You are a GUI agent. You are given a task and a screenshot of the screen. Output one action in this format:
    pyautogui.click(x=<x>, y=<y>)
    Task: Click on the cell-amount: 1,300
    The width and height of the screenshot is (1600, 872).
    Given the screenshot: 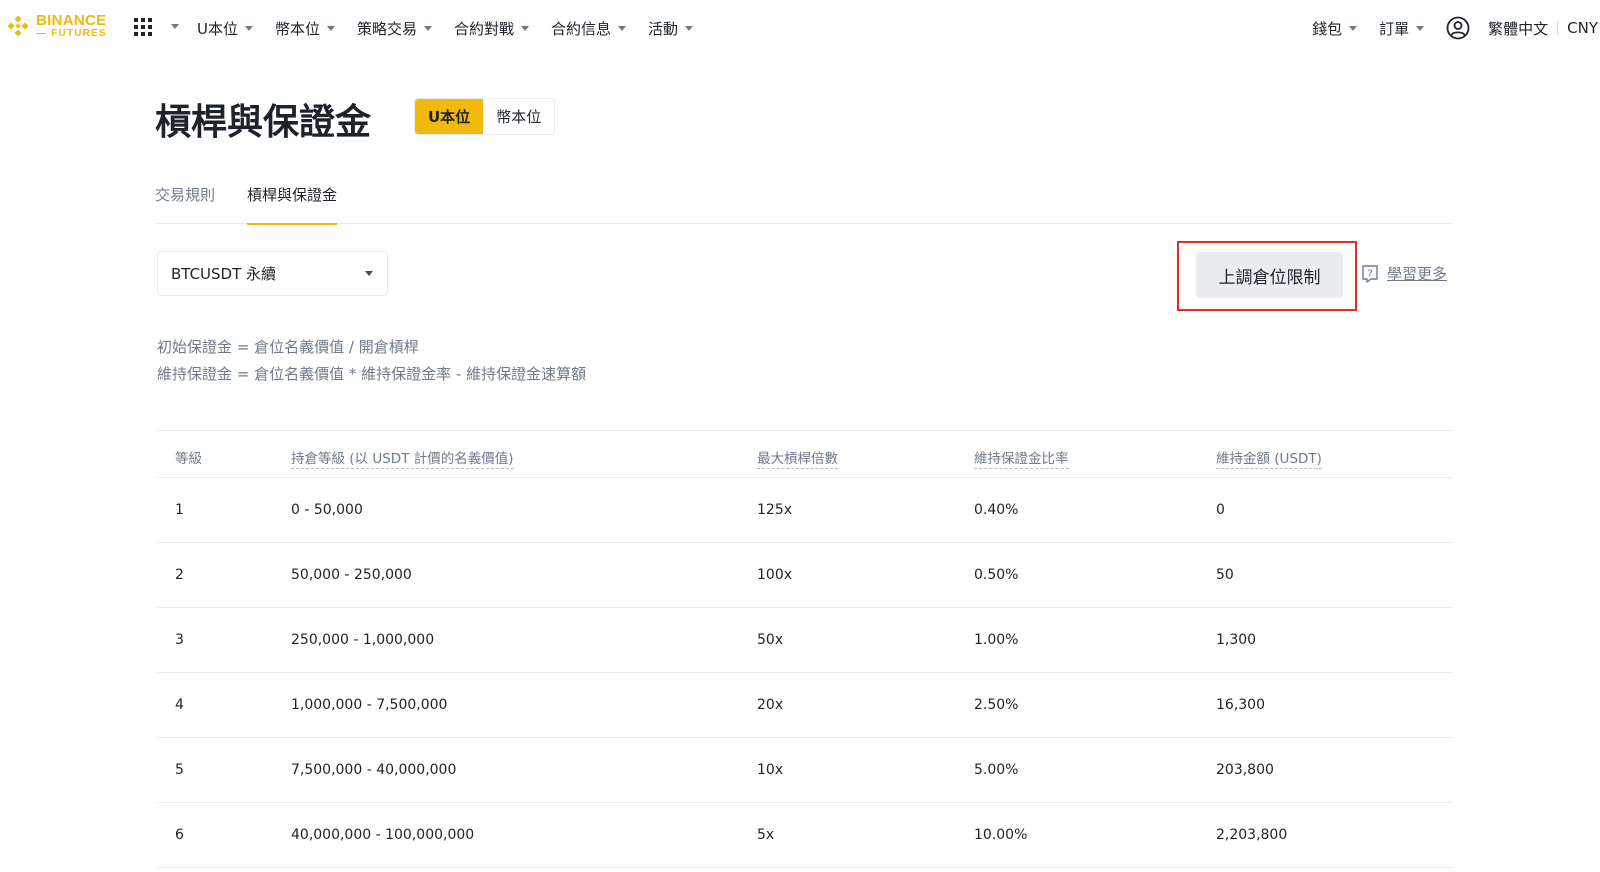 What is the action you would take?
    pyautogui.click(x=1236, y=640)
    